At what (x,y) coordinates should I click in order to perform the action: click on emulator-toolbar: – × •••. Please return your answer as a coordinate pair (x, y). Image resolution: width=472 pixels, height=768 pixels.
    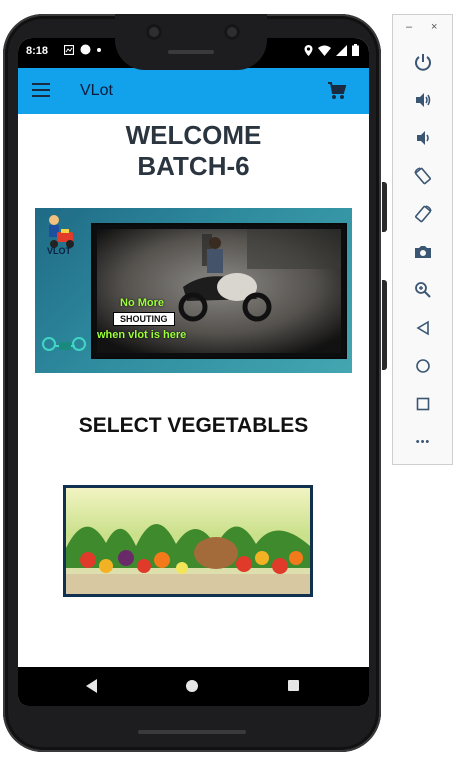
    Looking at the image, I should click on (422, 239).